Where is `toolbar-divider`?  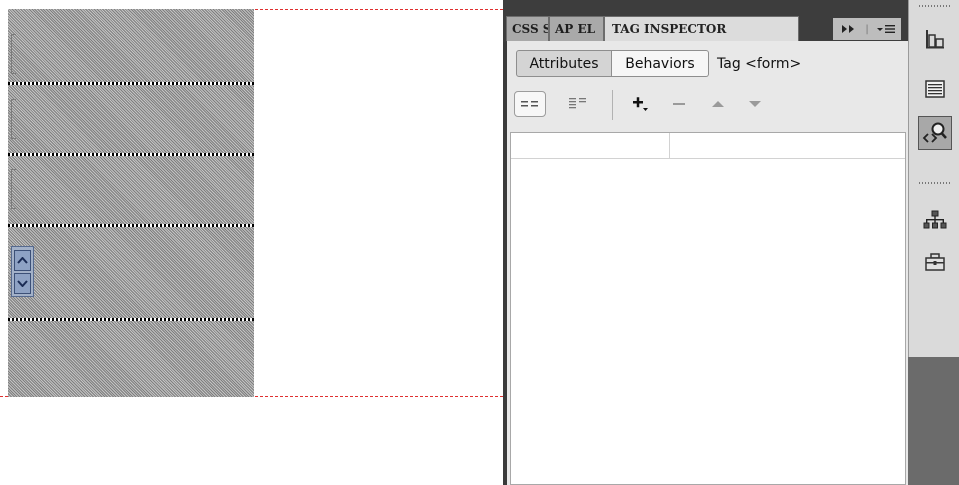
toolbar-divider is located at coordinates (612, 105).